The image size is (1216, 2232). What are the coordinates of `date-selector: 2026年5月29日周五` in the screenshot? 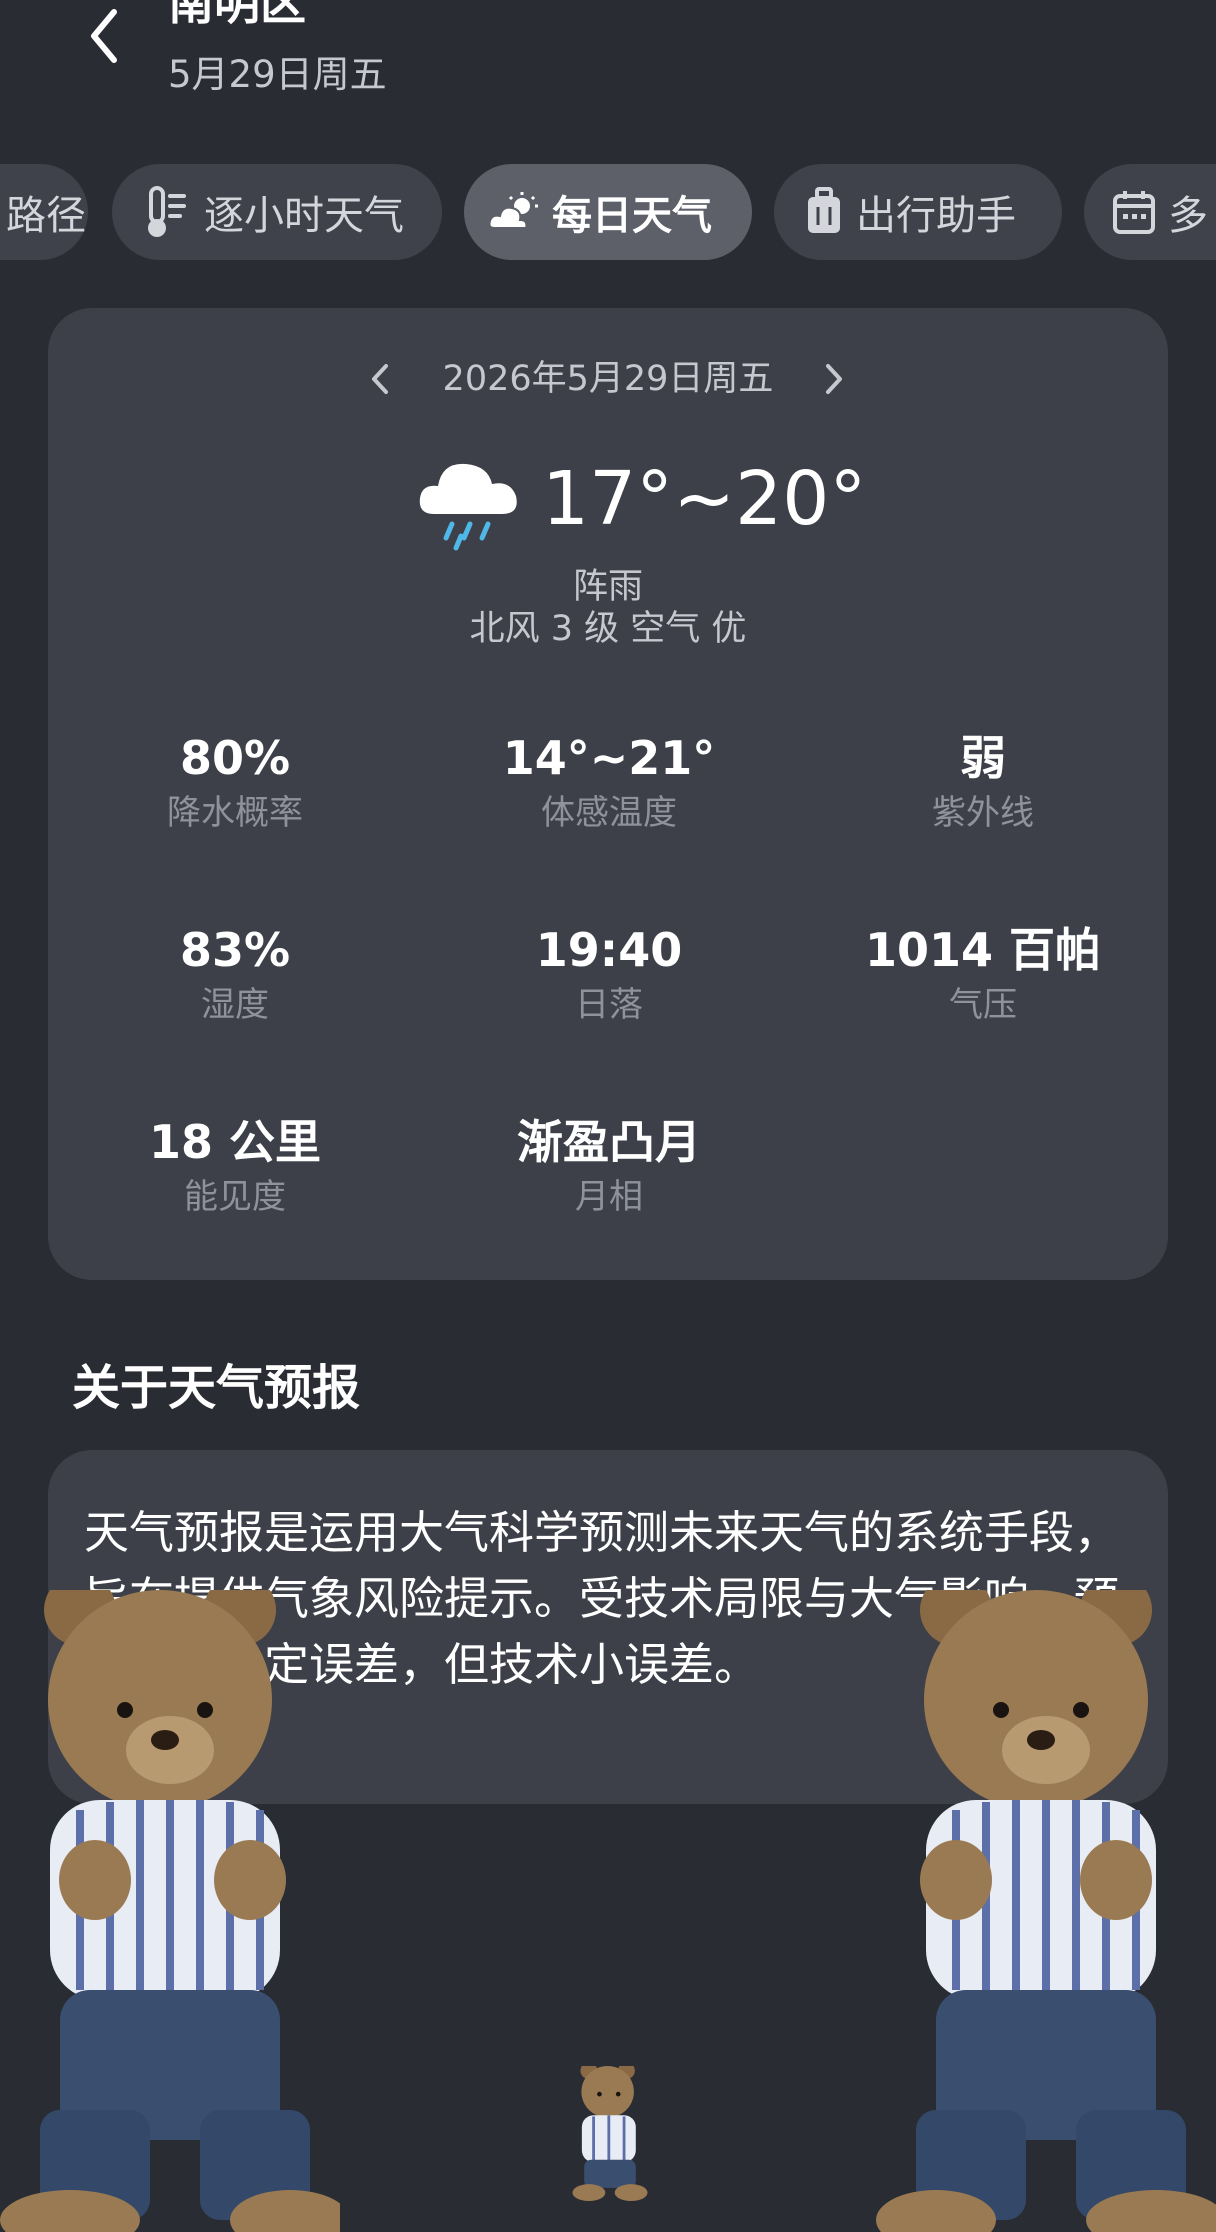 It's located at (608, 379).